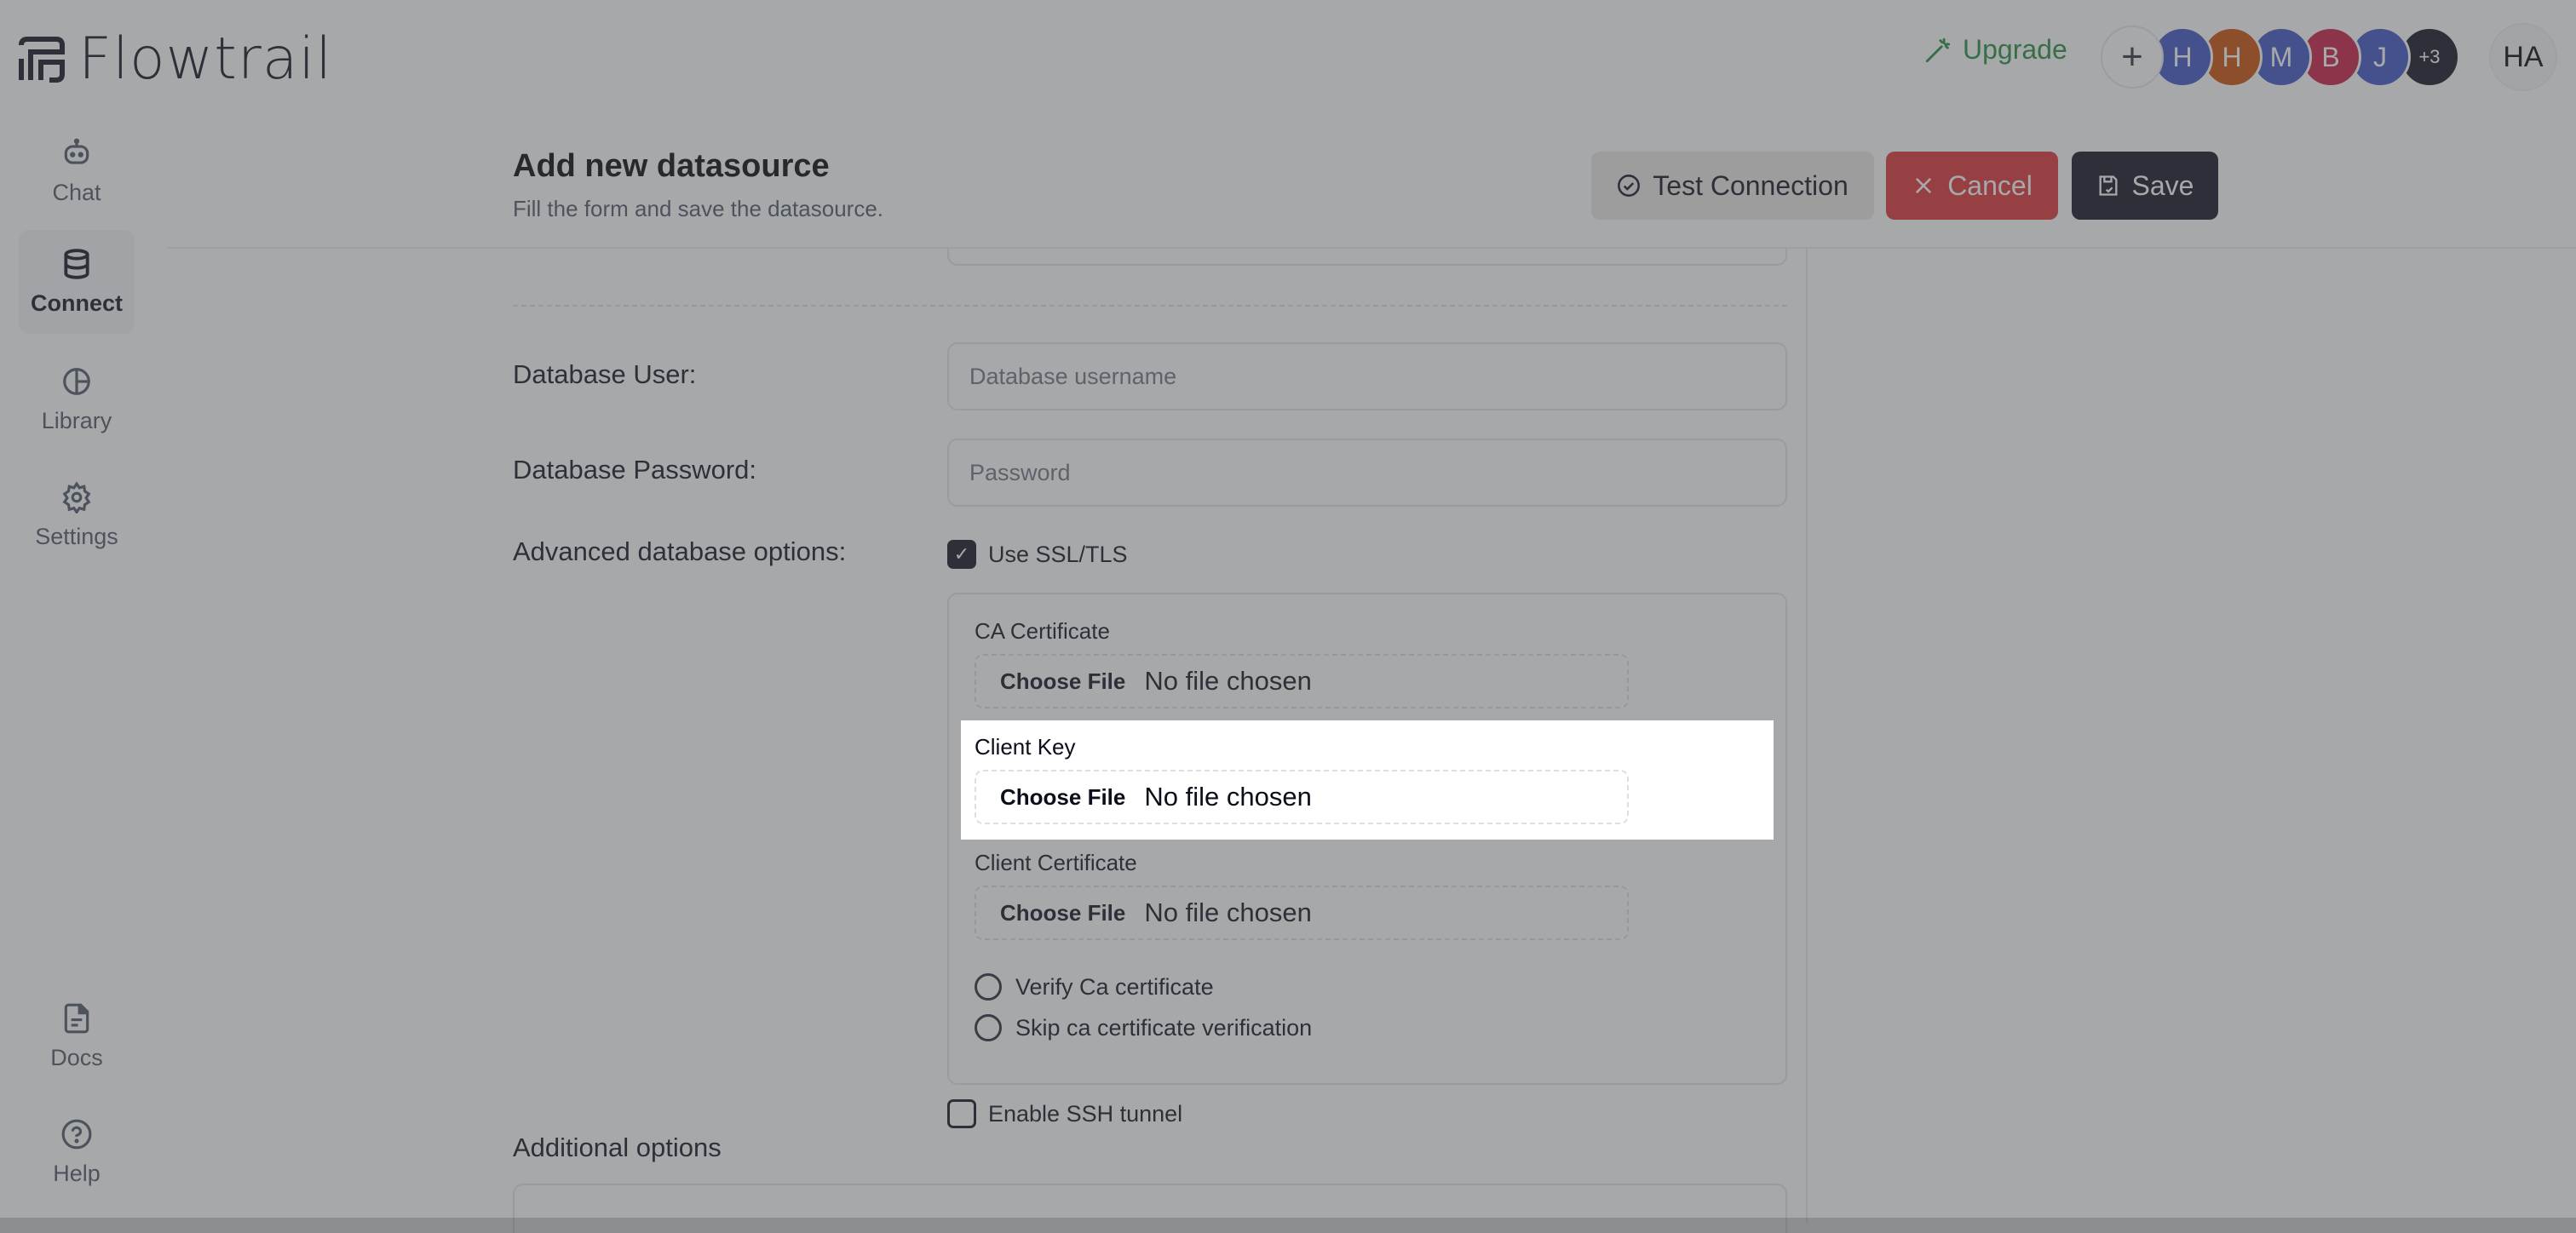 Image resolution: width=2576 pixels, height=1233 pixels. I want to click on flowtrail-logo-icon, so click(42, 59).